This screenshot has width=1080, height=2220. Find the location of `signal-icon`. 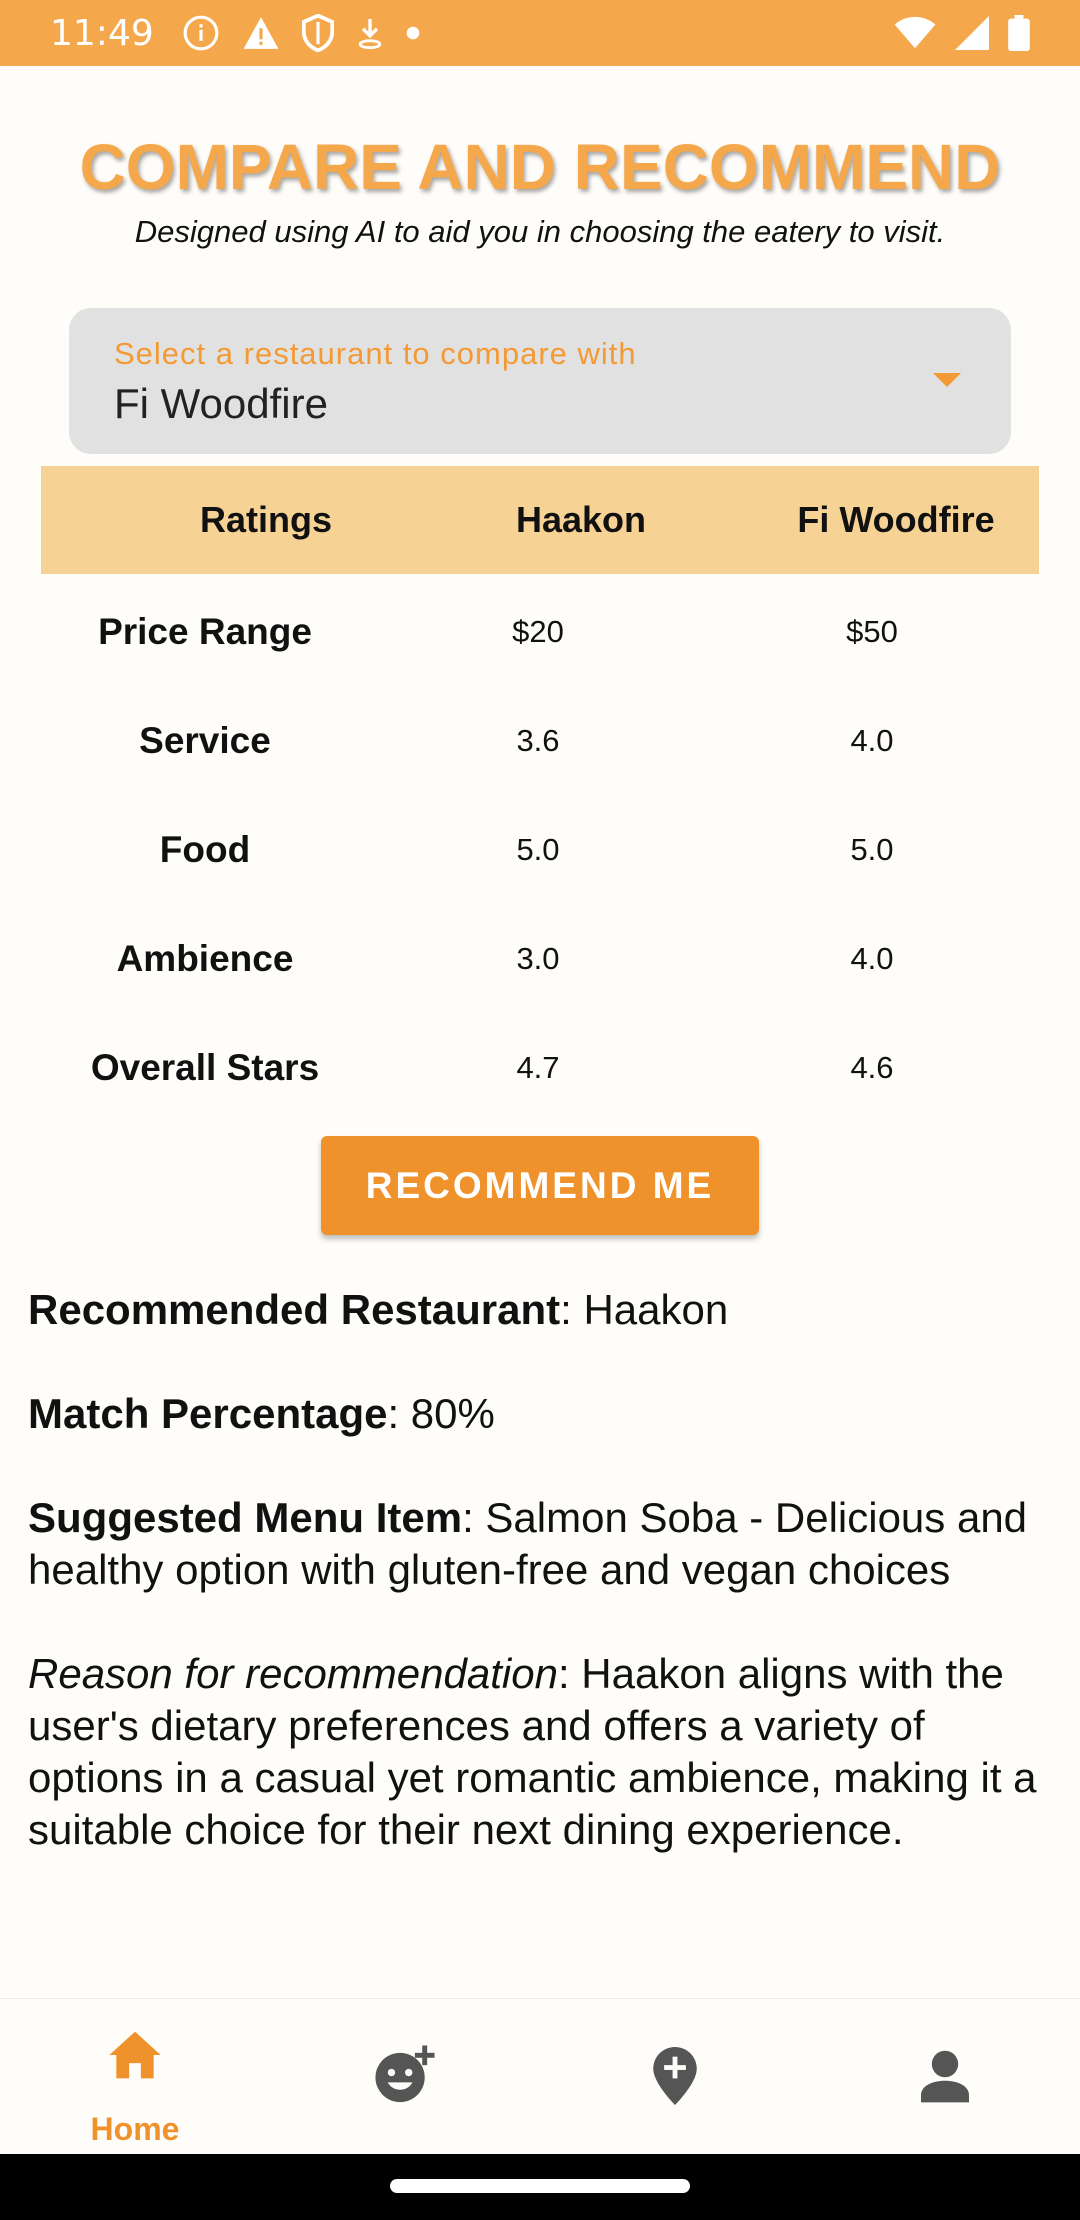

signal-icon is located at coordinates (972, 33).